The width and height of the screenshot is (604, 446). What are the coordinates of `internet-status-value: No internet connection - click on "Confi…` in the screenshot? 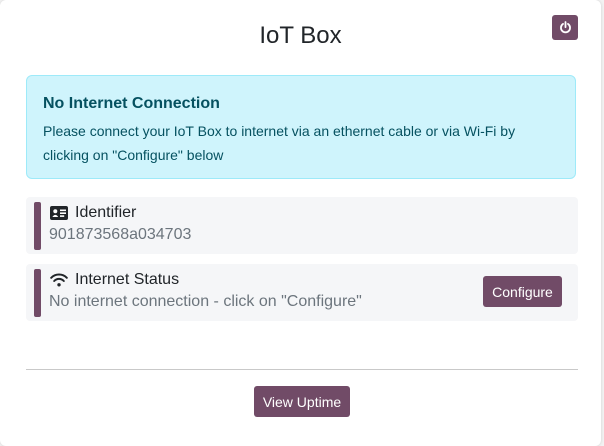 It's located at (205, 301).